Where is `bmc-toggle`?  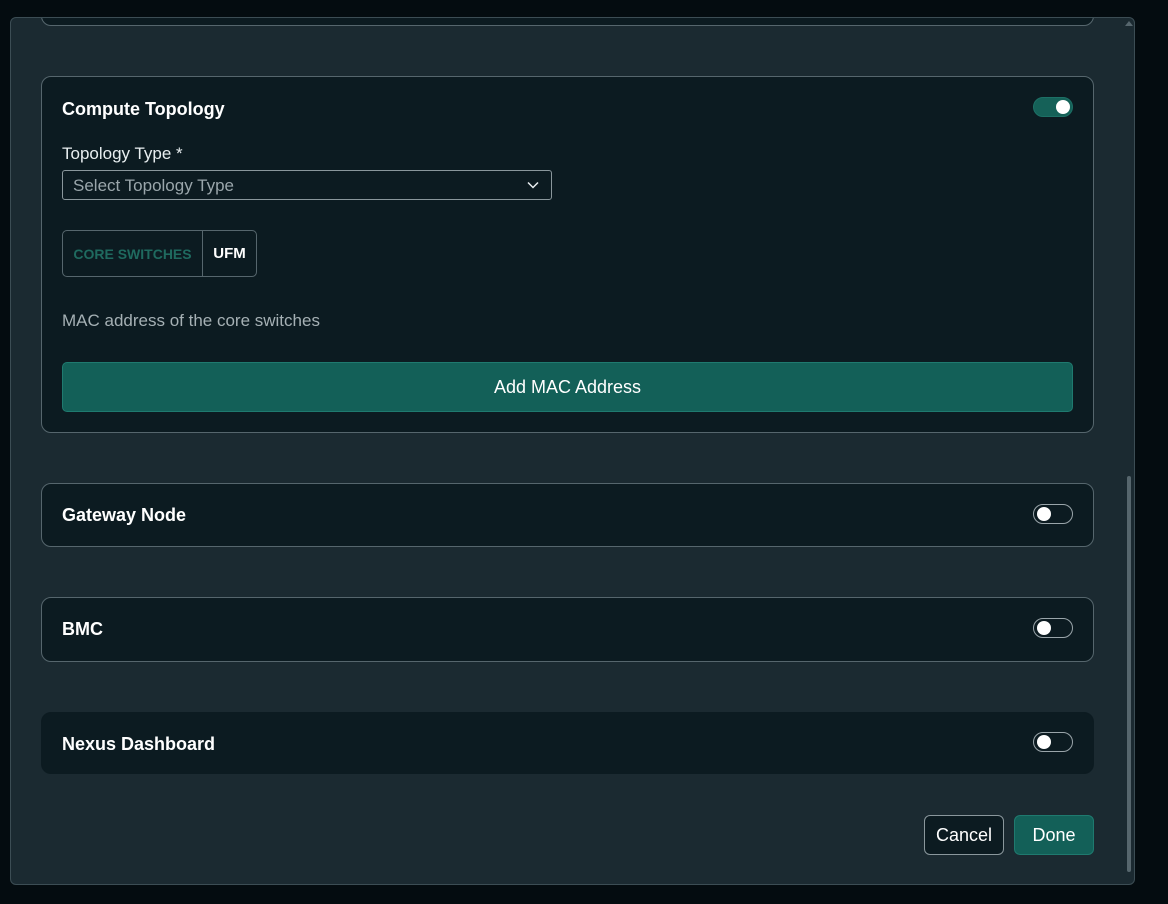
bmc-toggle is located at coordinates (1053, 628).